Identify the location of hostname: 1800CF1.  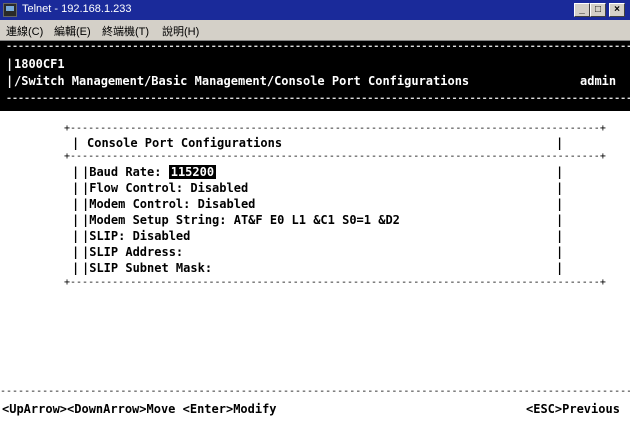
(39, 64).